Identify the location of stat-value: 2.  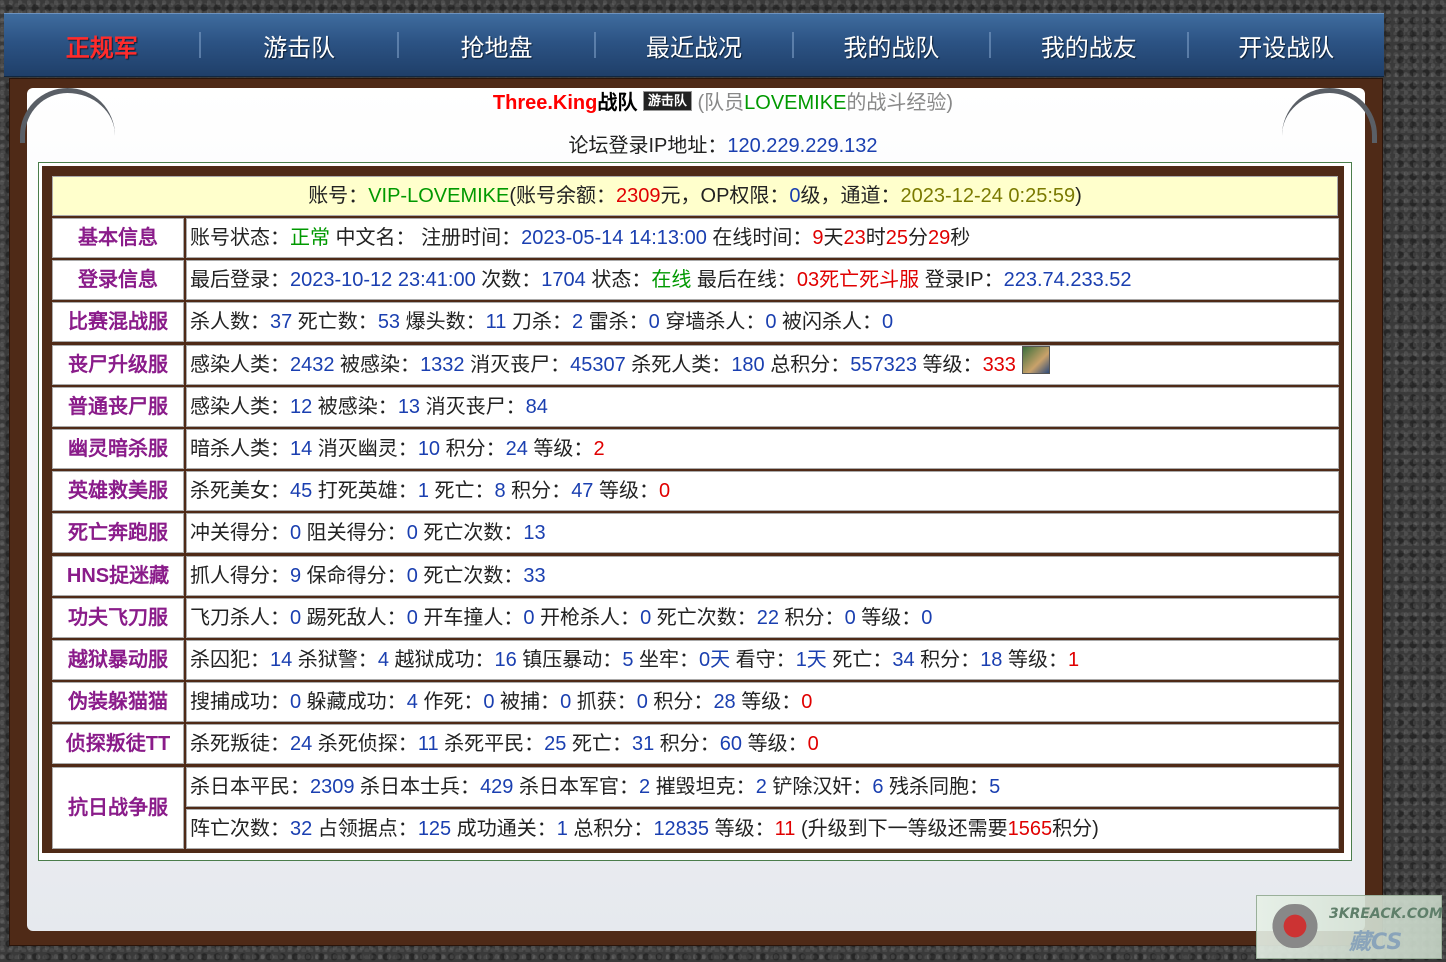
(761, 787).